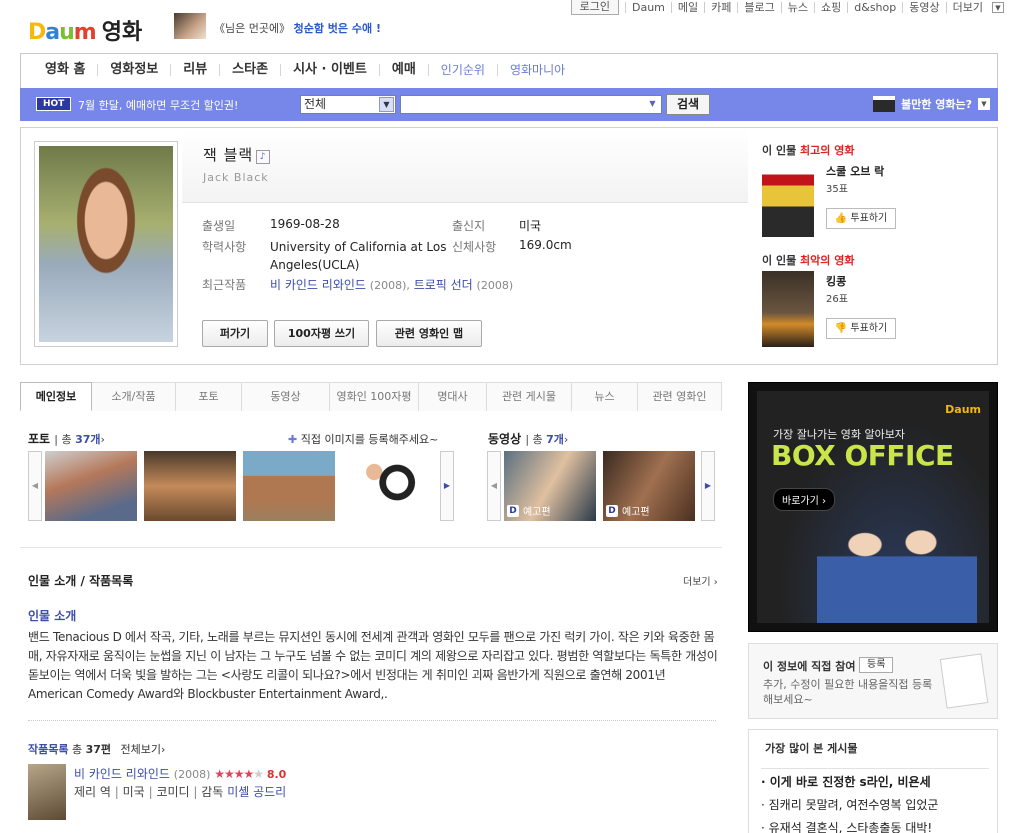 Image resolution: width=1024 pixels, height=833 pixels. Describe the element at coordinates (967, 7) in the screenshot. I see `top-nav-more: 더보기` at that location.